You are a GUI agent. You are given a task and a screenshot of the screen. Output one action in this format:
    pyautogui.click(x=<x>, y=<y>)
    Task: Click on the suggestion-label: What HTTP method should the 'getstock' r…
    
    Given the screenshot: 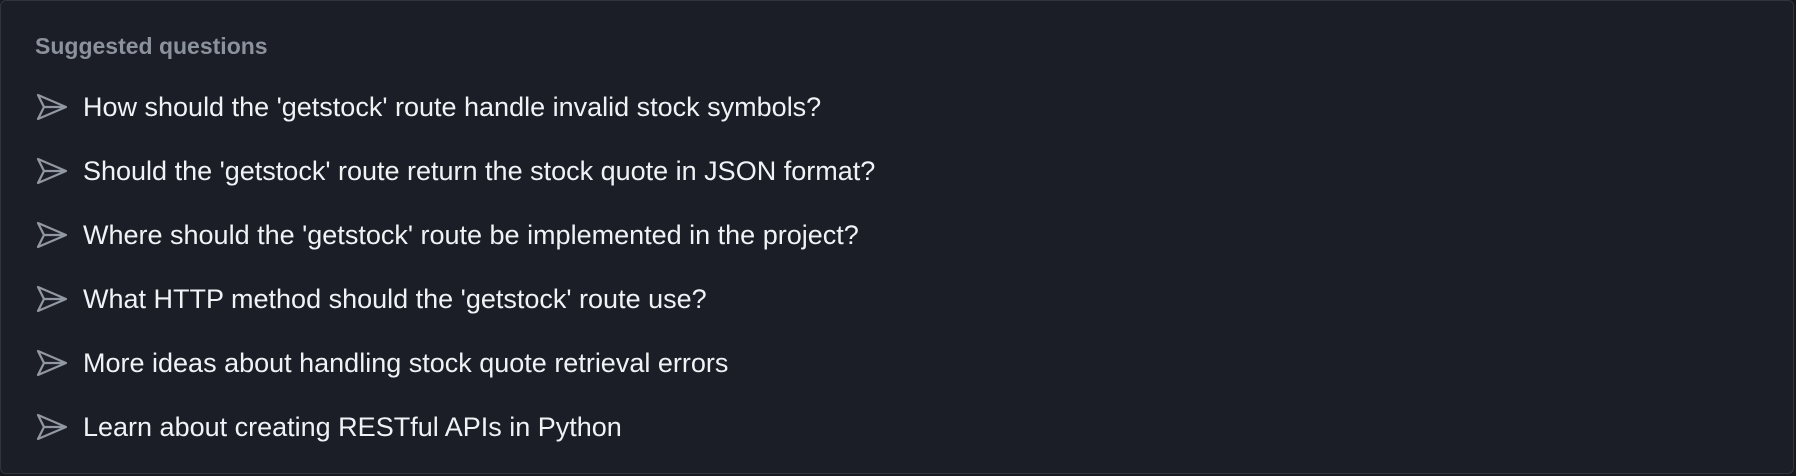 What is the action you would take?
    pyautogui.click(x=395, y=299)
    